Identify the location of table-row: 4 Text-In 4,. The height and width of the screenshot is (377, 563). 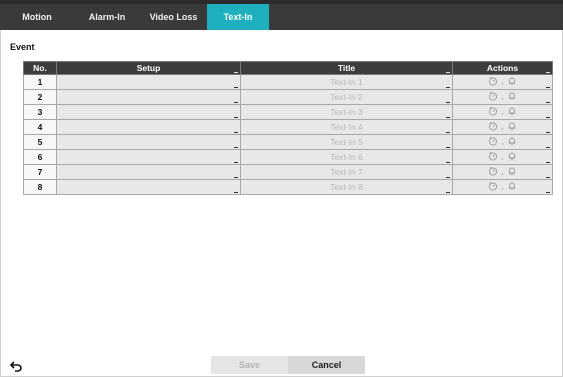
(288, 127).